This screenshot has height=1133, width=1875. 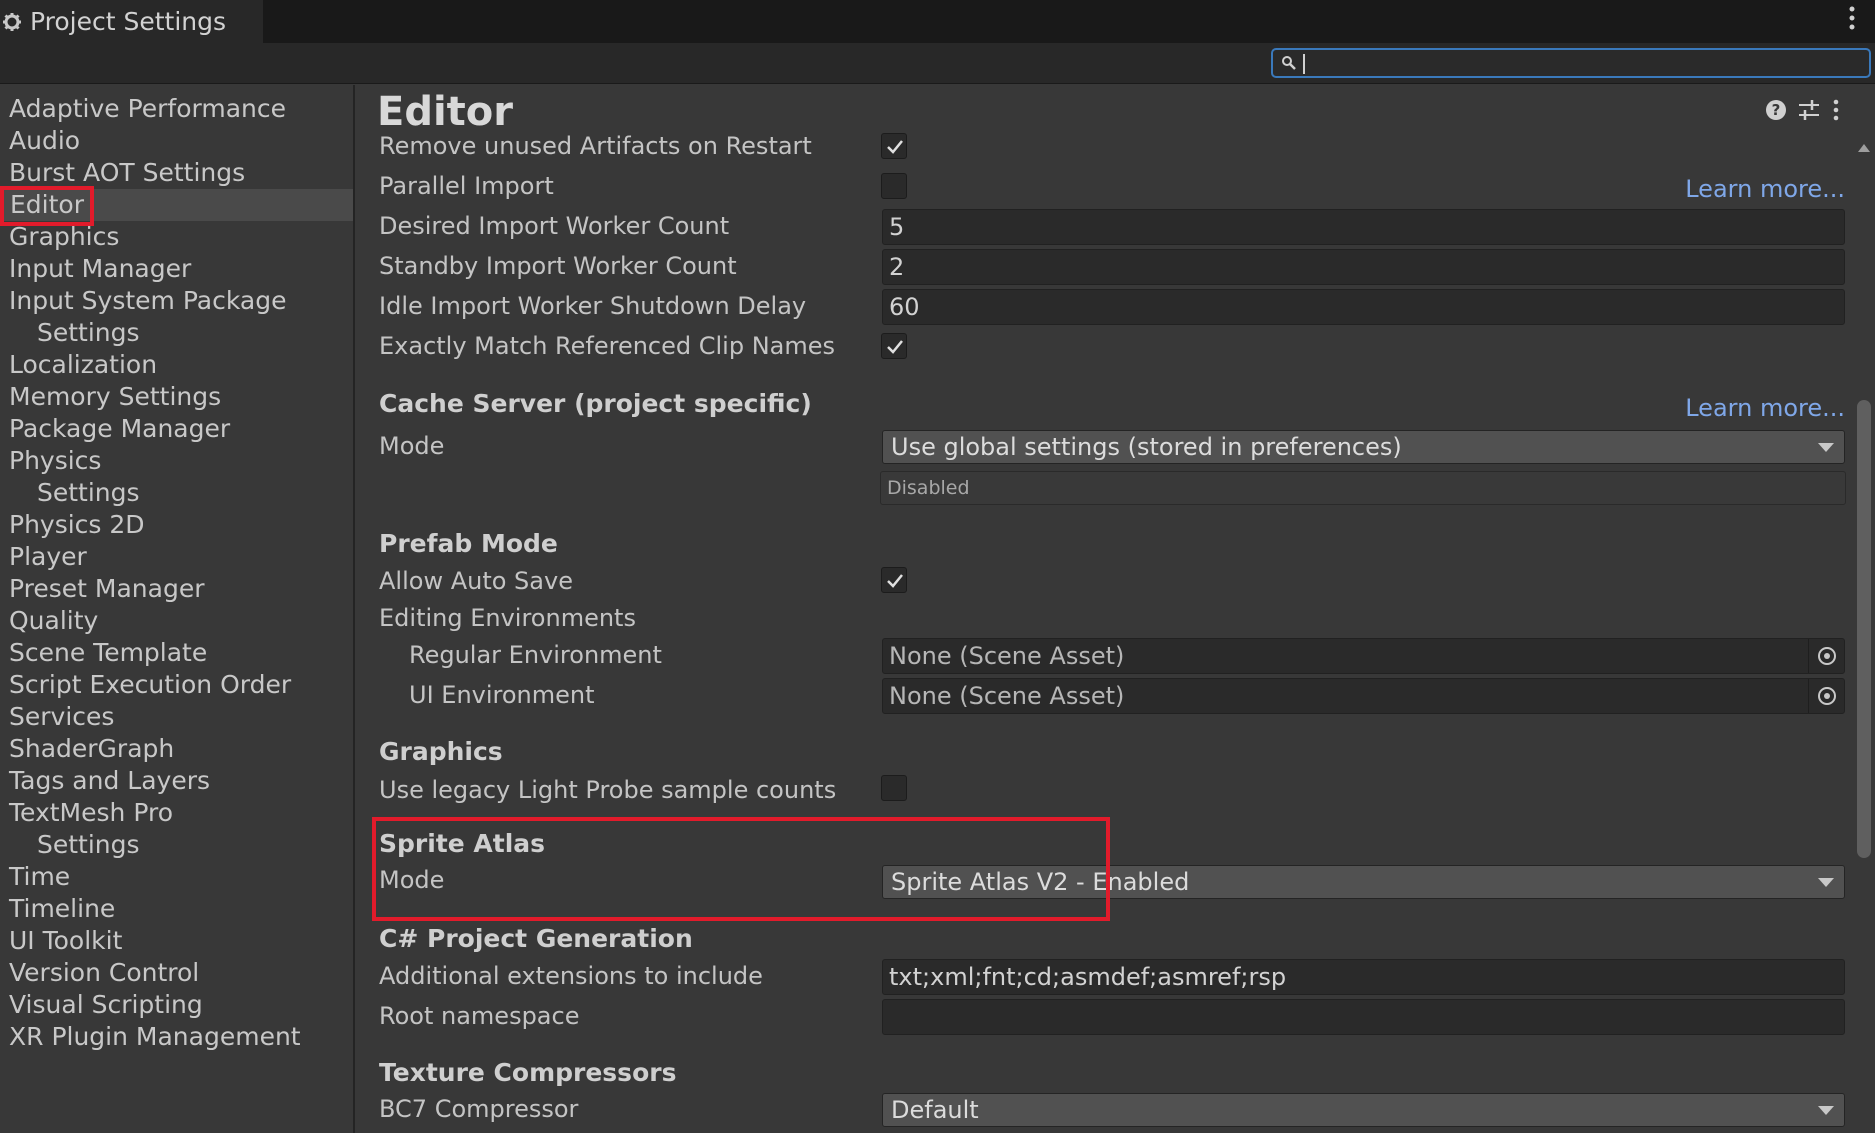 I want to click on cache-server-heading: Cache Server (project specific), so click(x=595, y=403).